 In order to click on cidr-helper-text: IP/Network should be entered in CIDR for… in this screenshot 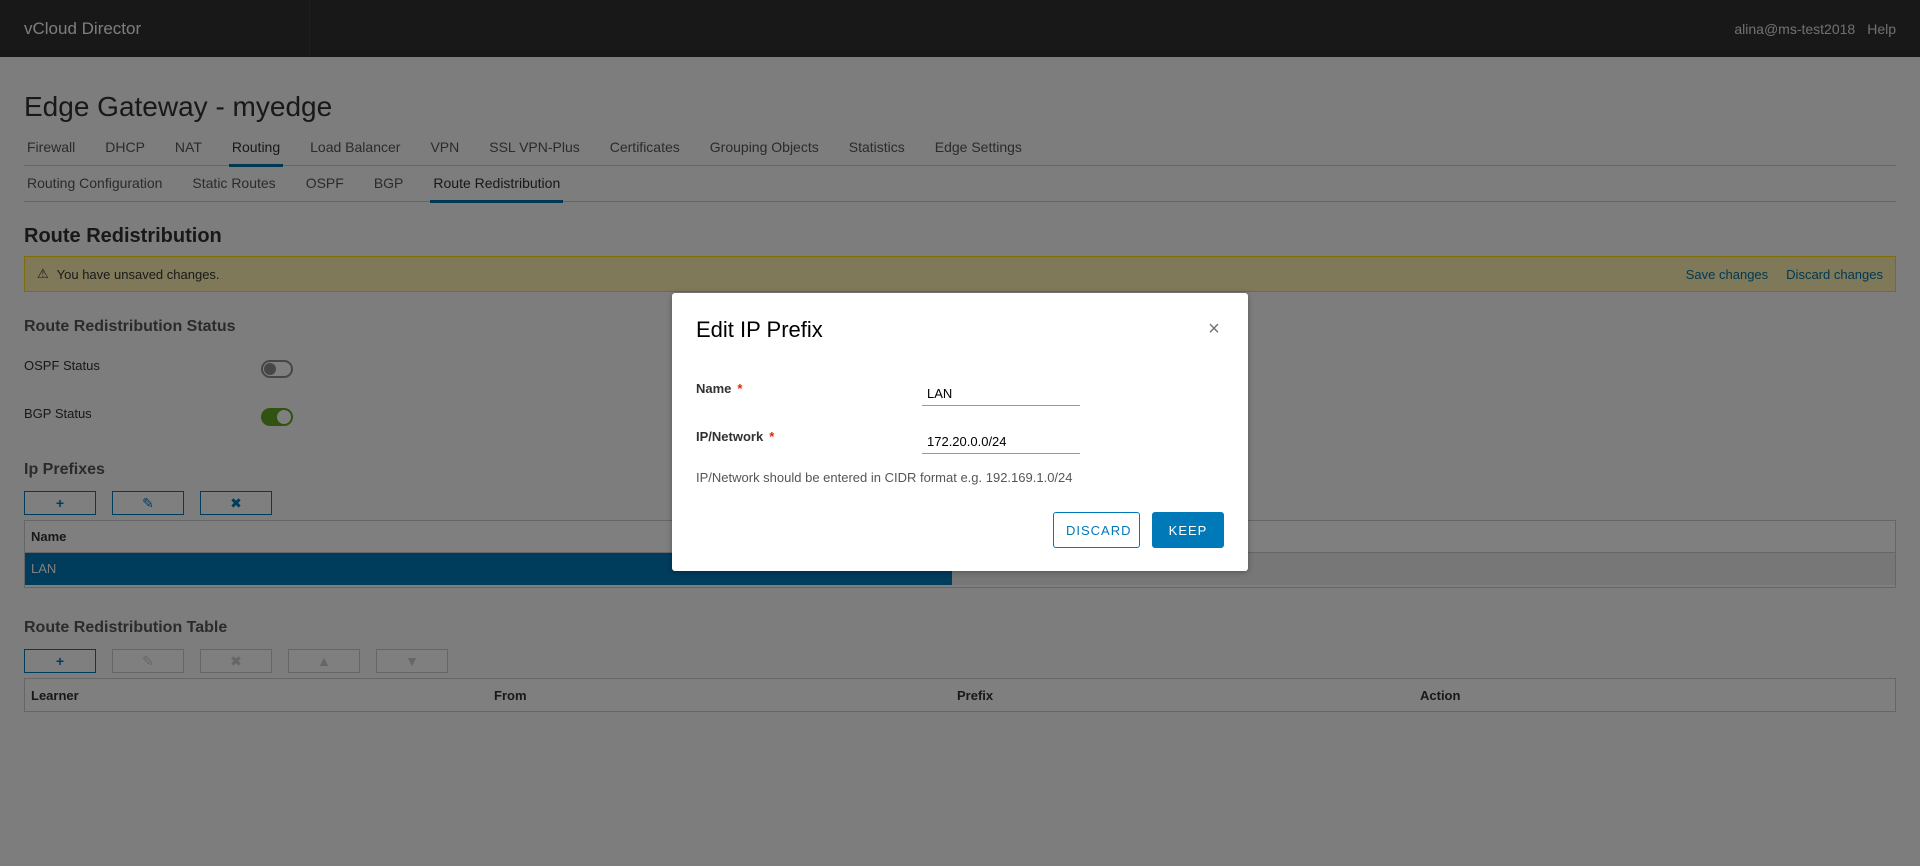, I will do `click(884, 477)`.